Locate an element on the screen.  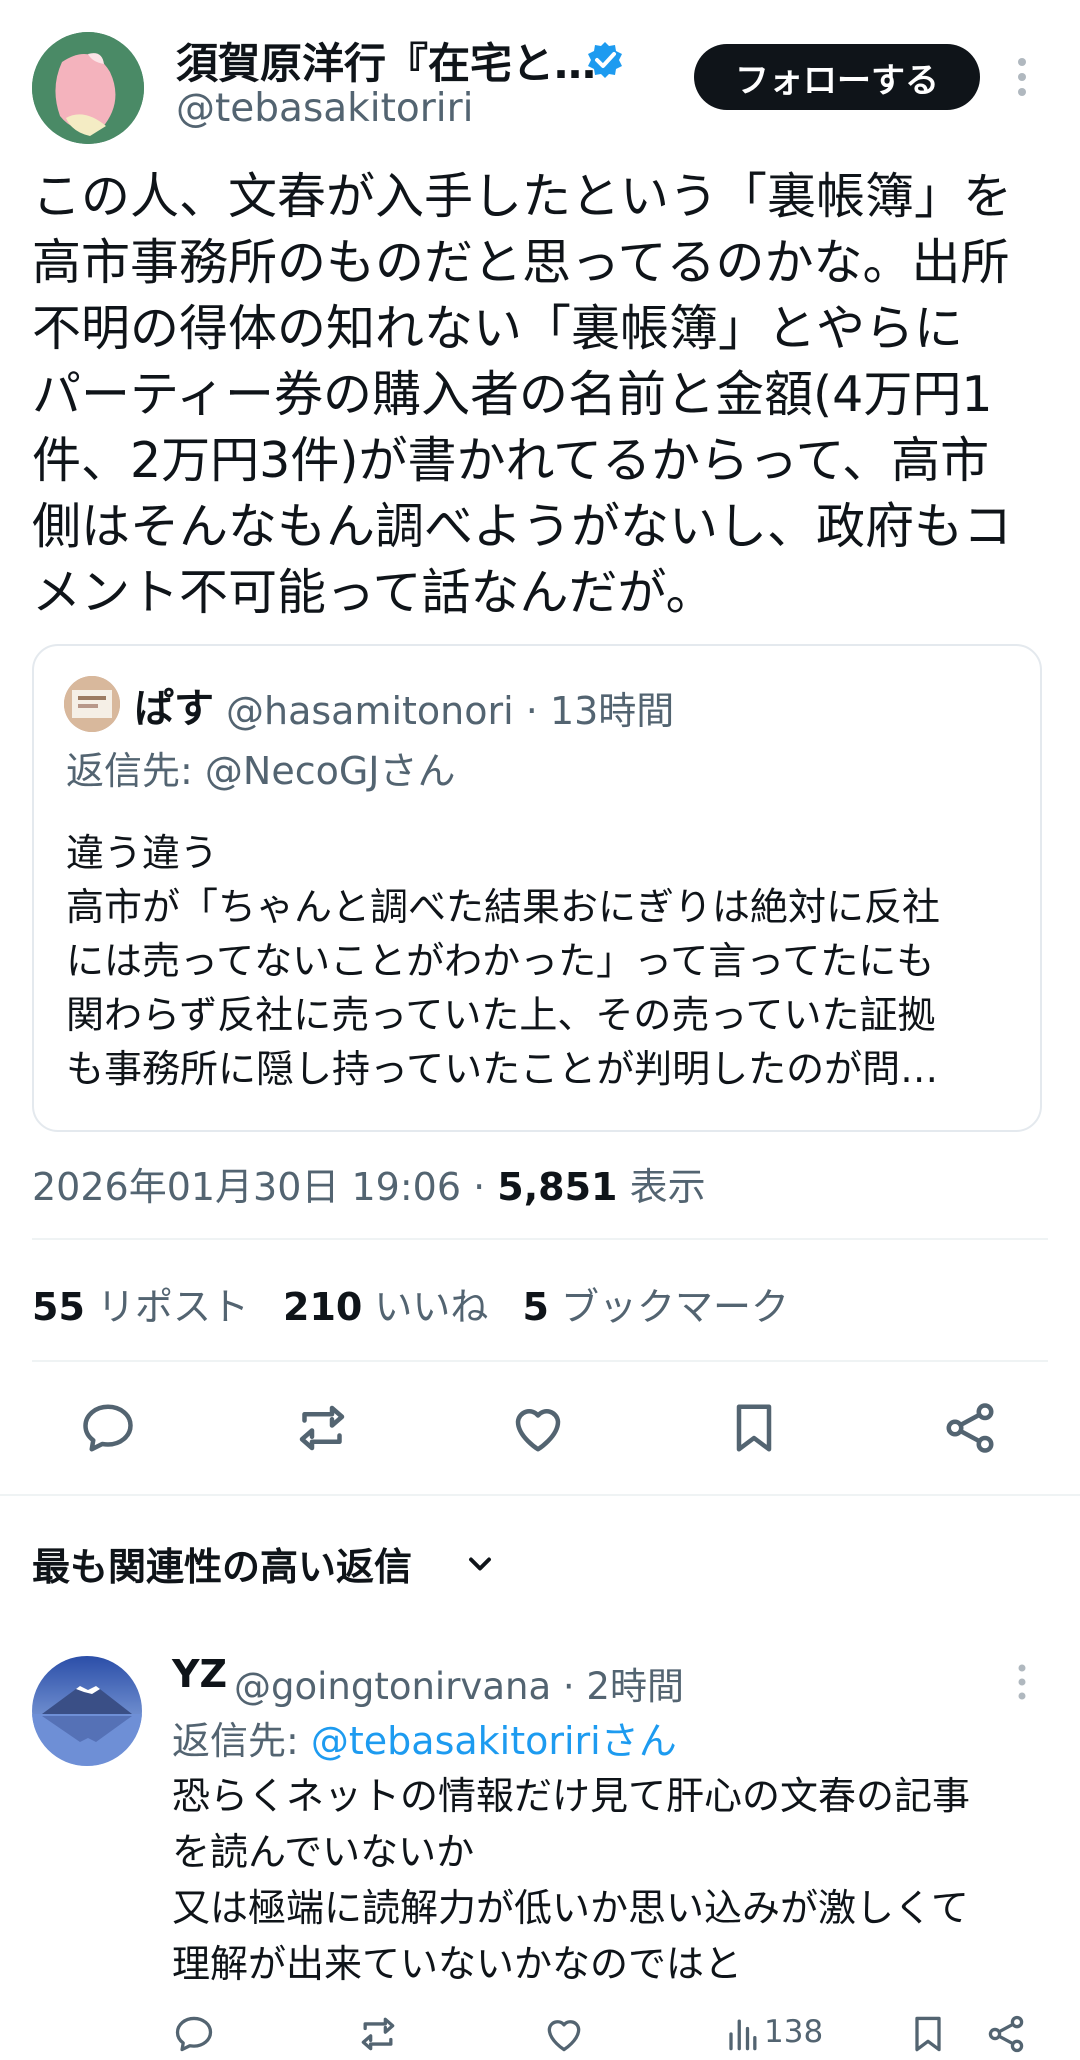
verified-badge-icon is located at coordinates (605, 60).